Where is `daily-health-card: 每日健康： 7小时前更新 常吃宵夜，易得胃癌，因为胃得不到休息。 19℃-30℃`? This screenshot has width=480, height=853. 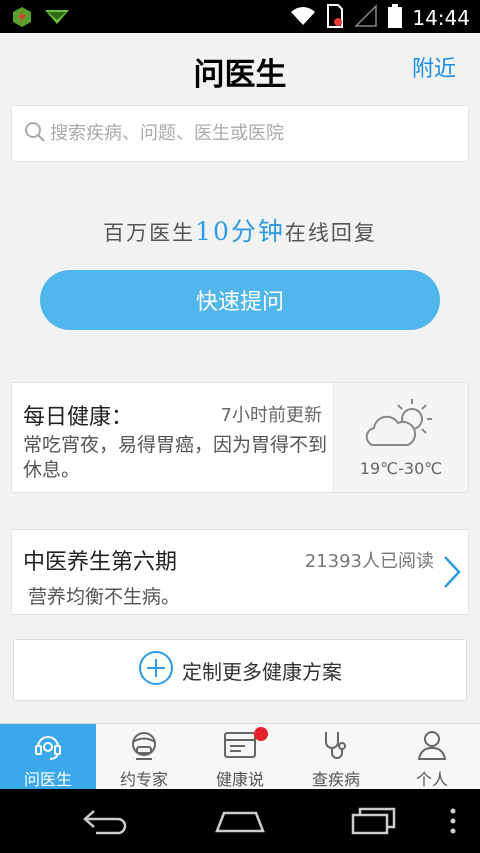
daily-health-card: 每日健康： 7小时前更新 常吃宵夜，易得胃癌，因为胃得不到休息。 19℃-30℃ is located at coordinates (240, 437).